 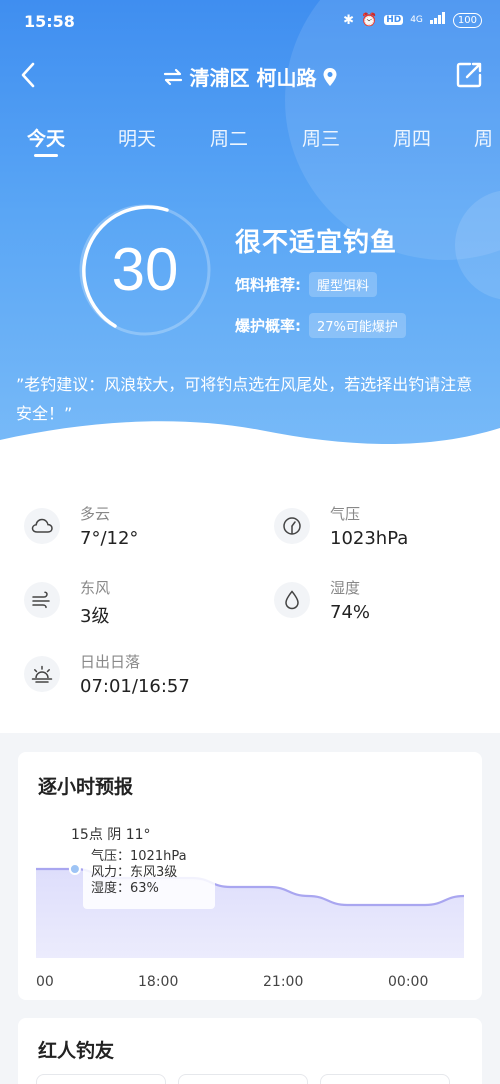 I want to click on day-tabs: 今天 明天 周二 周三 周四 周, so click(x=250, y=144).